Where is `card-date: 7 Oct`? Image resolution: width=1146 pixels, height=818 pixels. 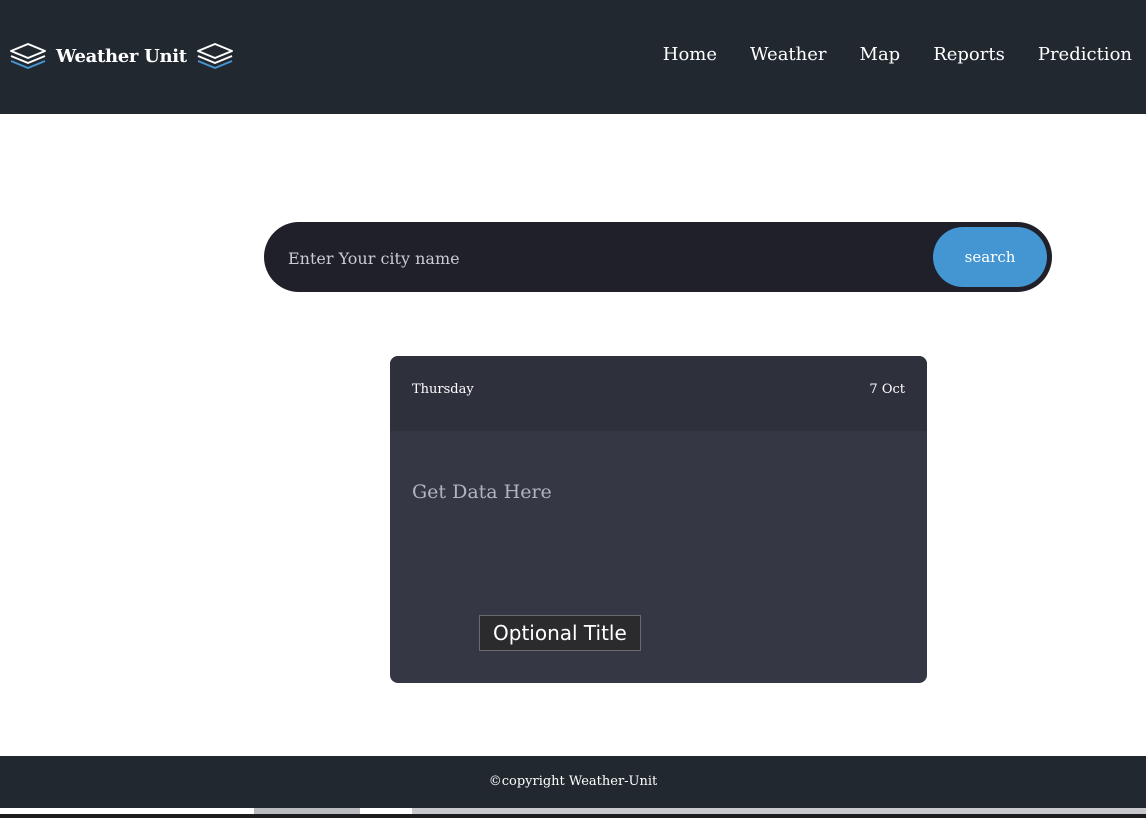
card-date: 7 Oct is located at coordinates (887, 389).